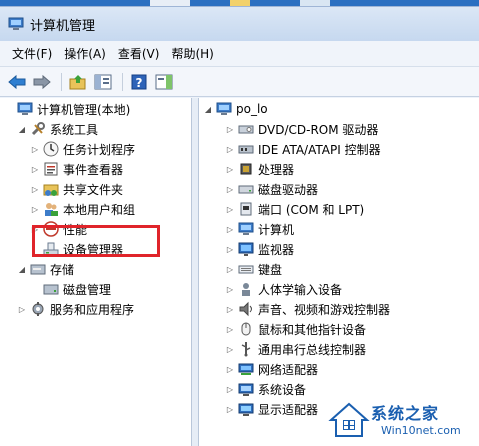  What do you see at coordinates (139, 54) in the screenshot?
I see `menu-view: 查看(V)` at bounding box center [139, 54].